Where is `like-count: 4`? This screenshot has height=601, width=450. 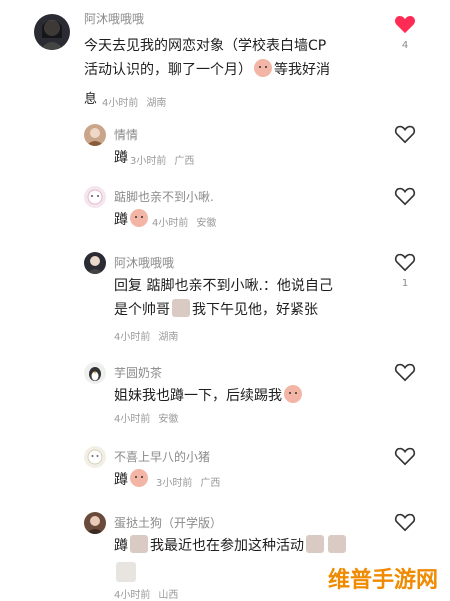 like-count: 4 is located at coordinates (405, 45).